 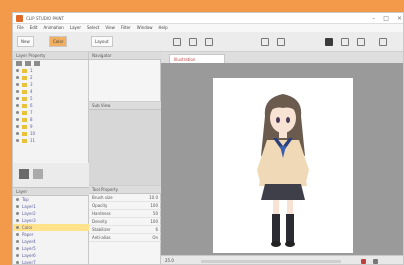 What do you see at coordinates (155, 237) in the screenshot?
I see `property-value: On` at bounding box center [155, 237].